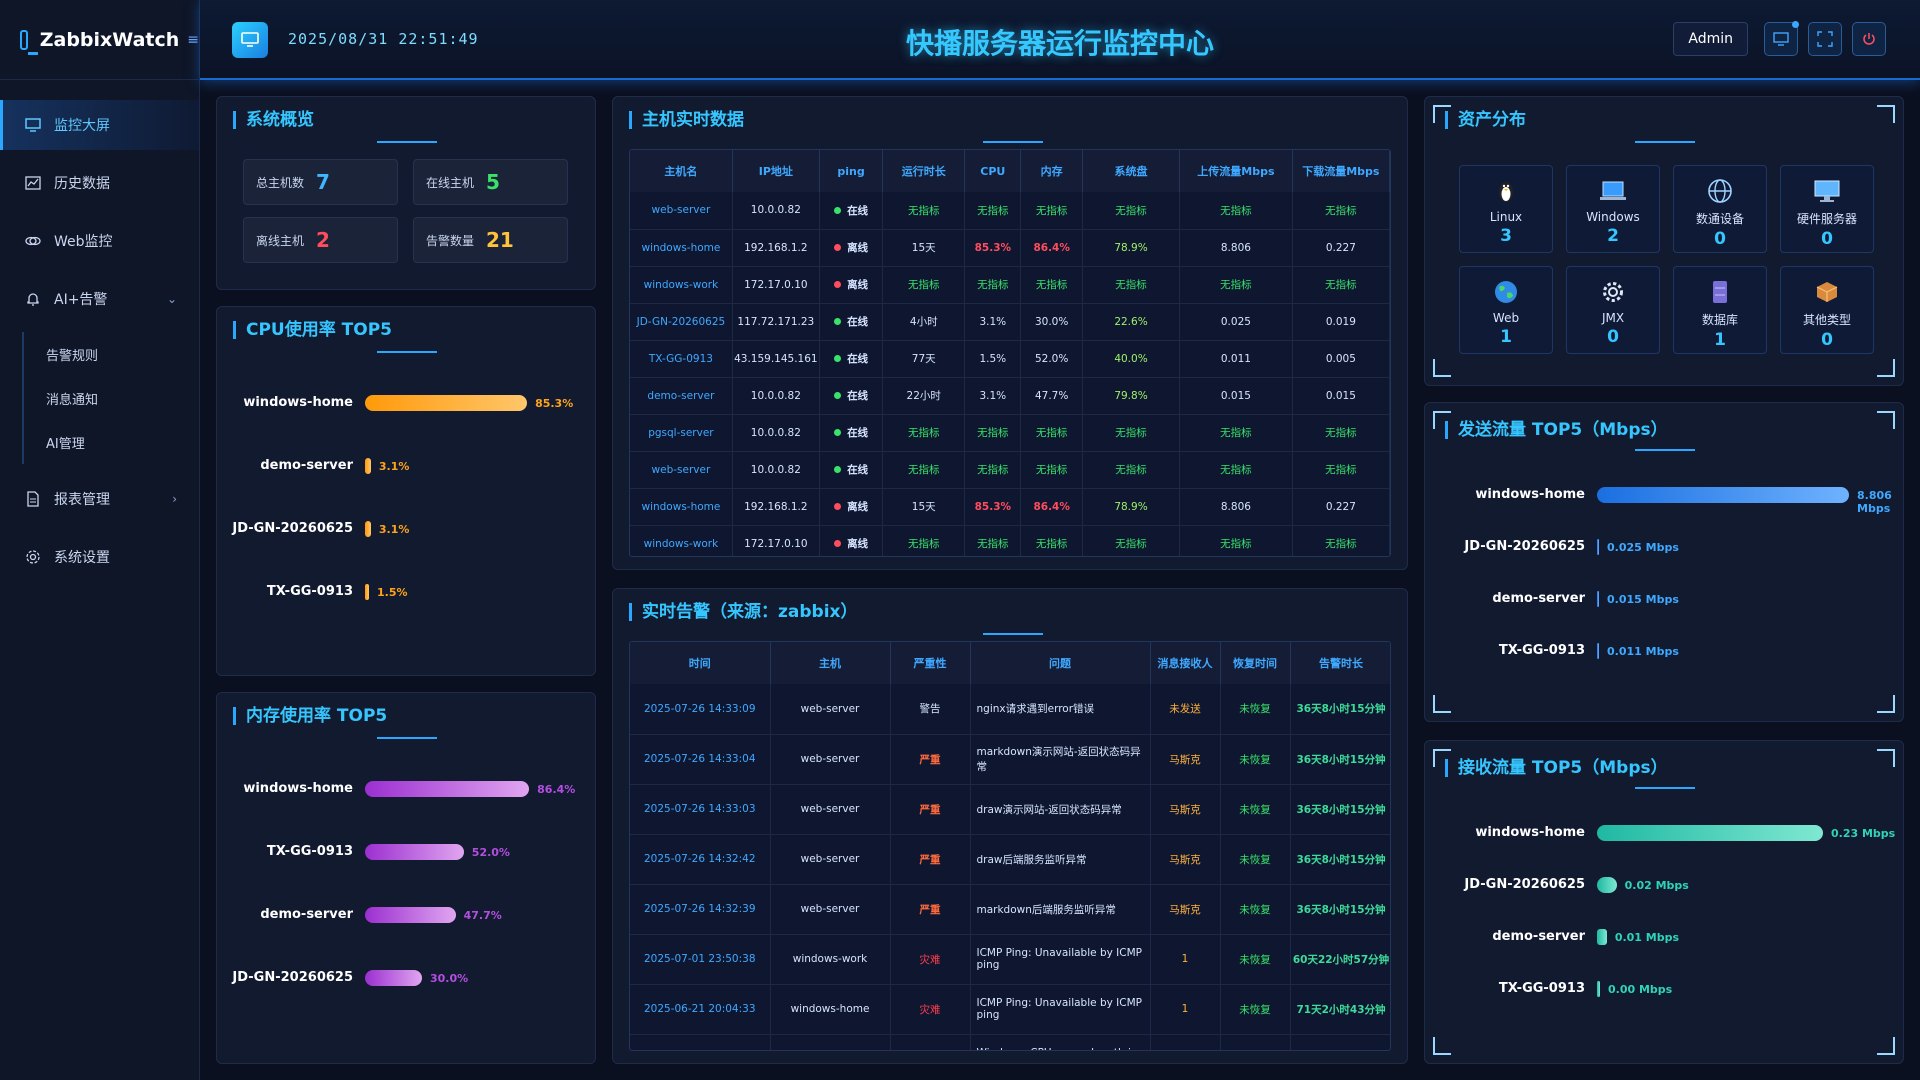 The height and width of the screenshot is (1080, 1920). I want to click on column-header: 运行时长, so click(924, 171).